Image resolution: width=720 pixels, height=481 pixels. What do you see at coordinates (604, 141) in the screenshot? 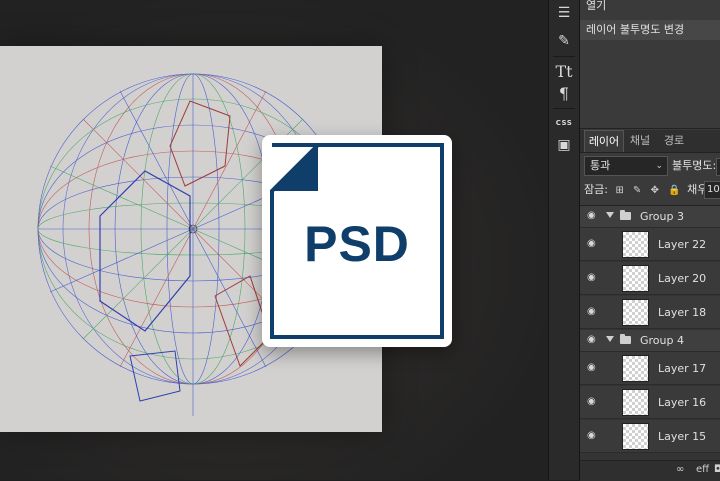
I see `tab-layers: 레이어` at bounding box center [604, 141].